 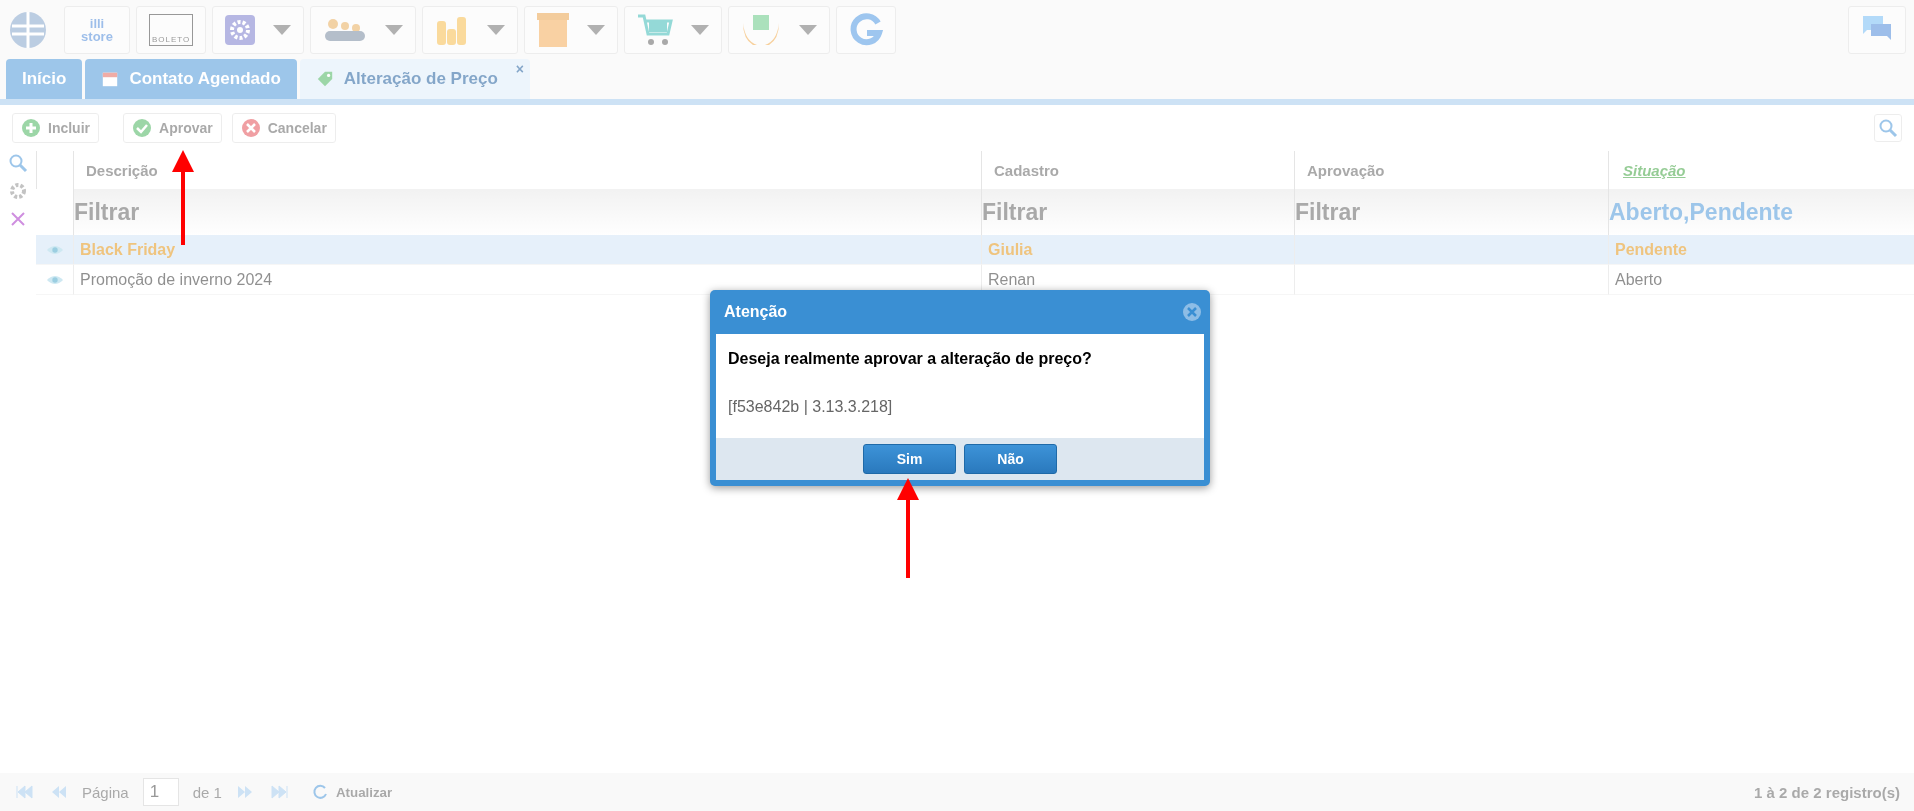 What do you see at coordinates (553, 30) in the screenshot?
I see `box-icon` at bounding box center [553, 30].